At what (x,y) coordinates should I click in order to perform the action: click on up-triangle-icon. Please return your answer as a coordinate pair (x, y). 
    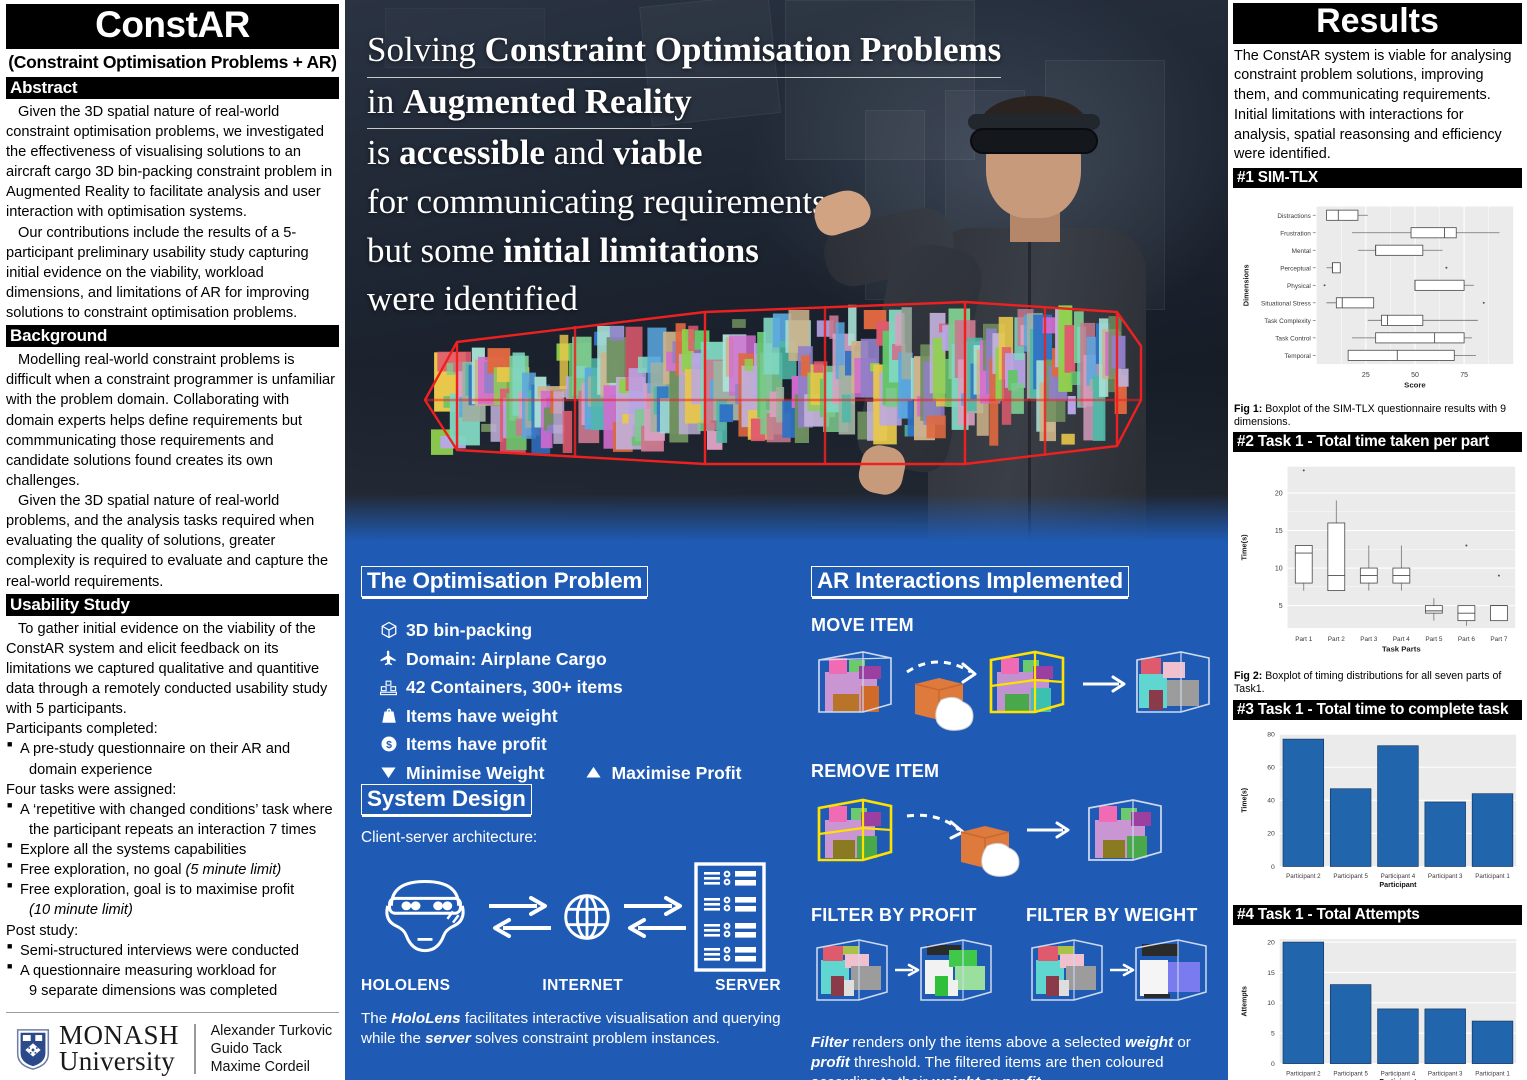
    Looking at the image, I should click on (593, 772).